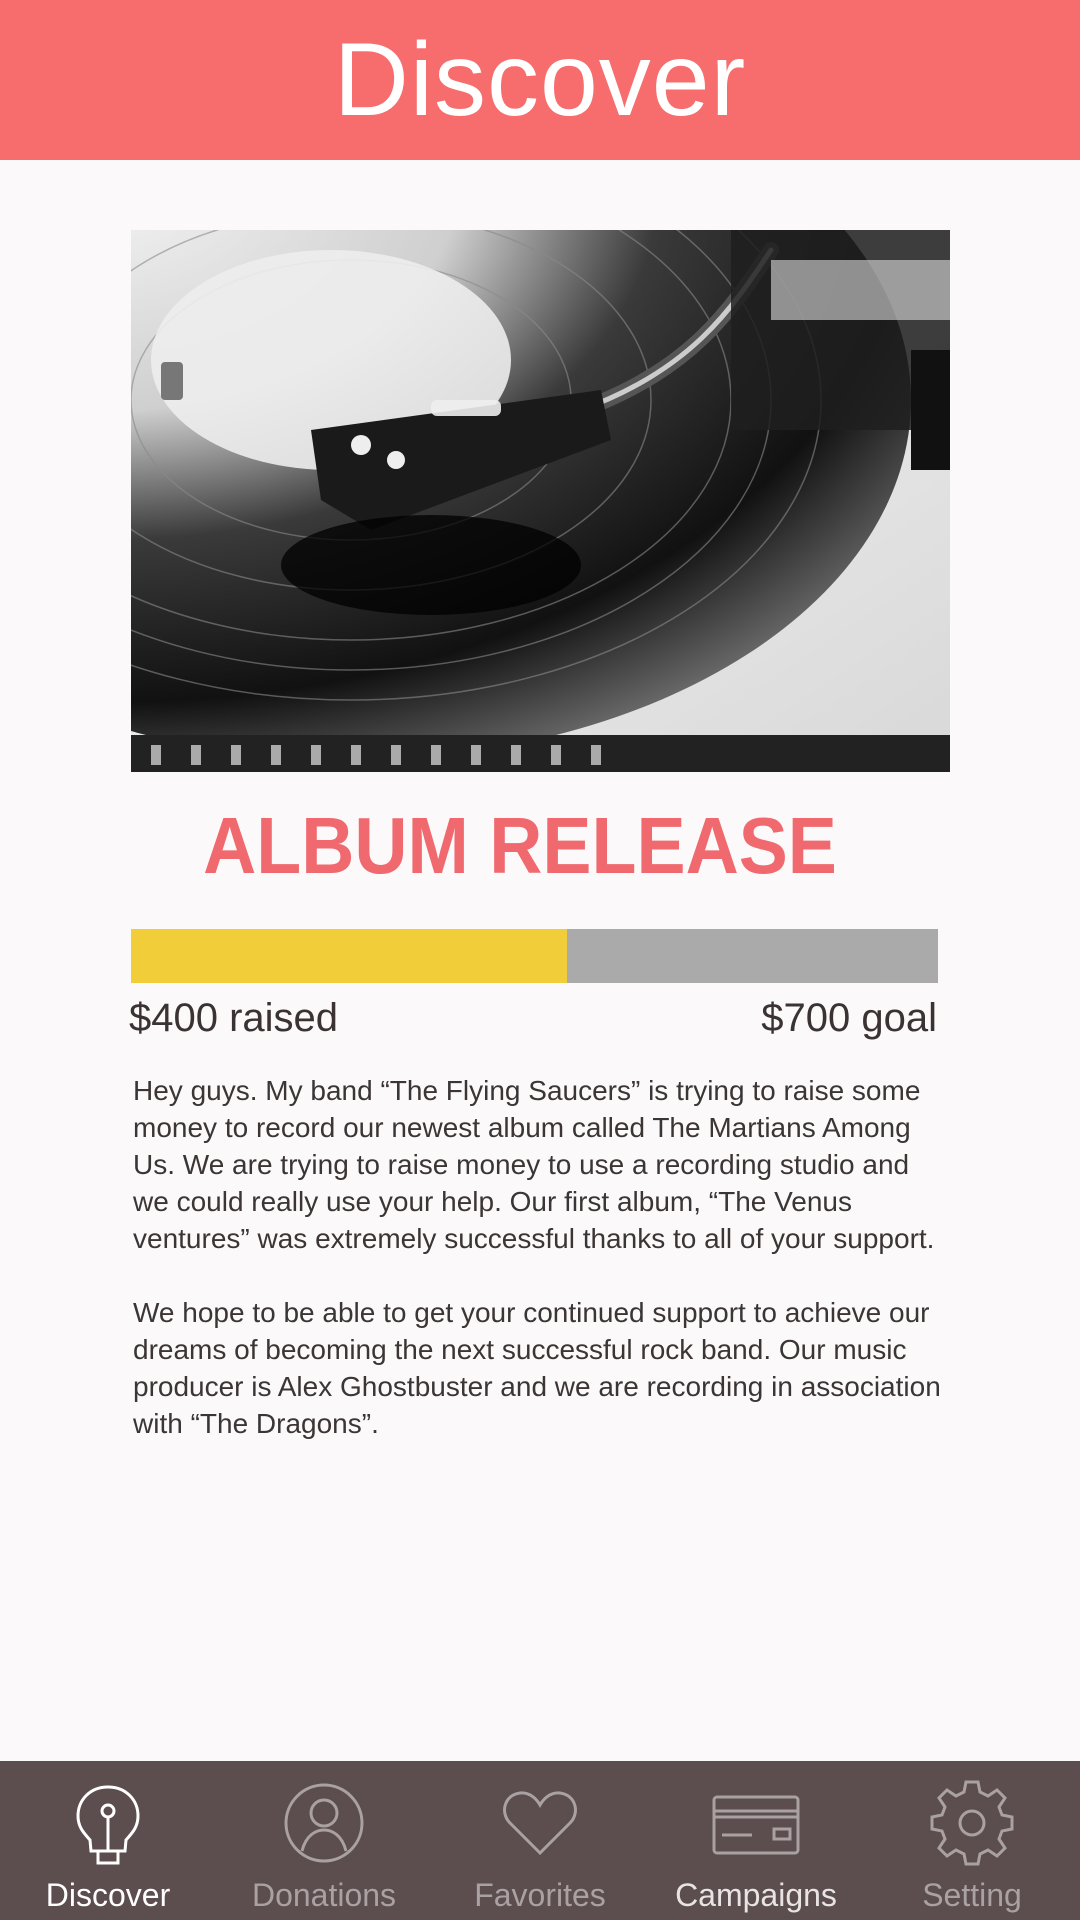  What do you see at coordinates (324, 1895) in the screenshot?
I see `tab-label: Donations` at bounding box center [324, 1895].